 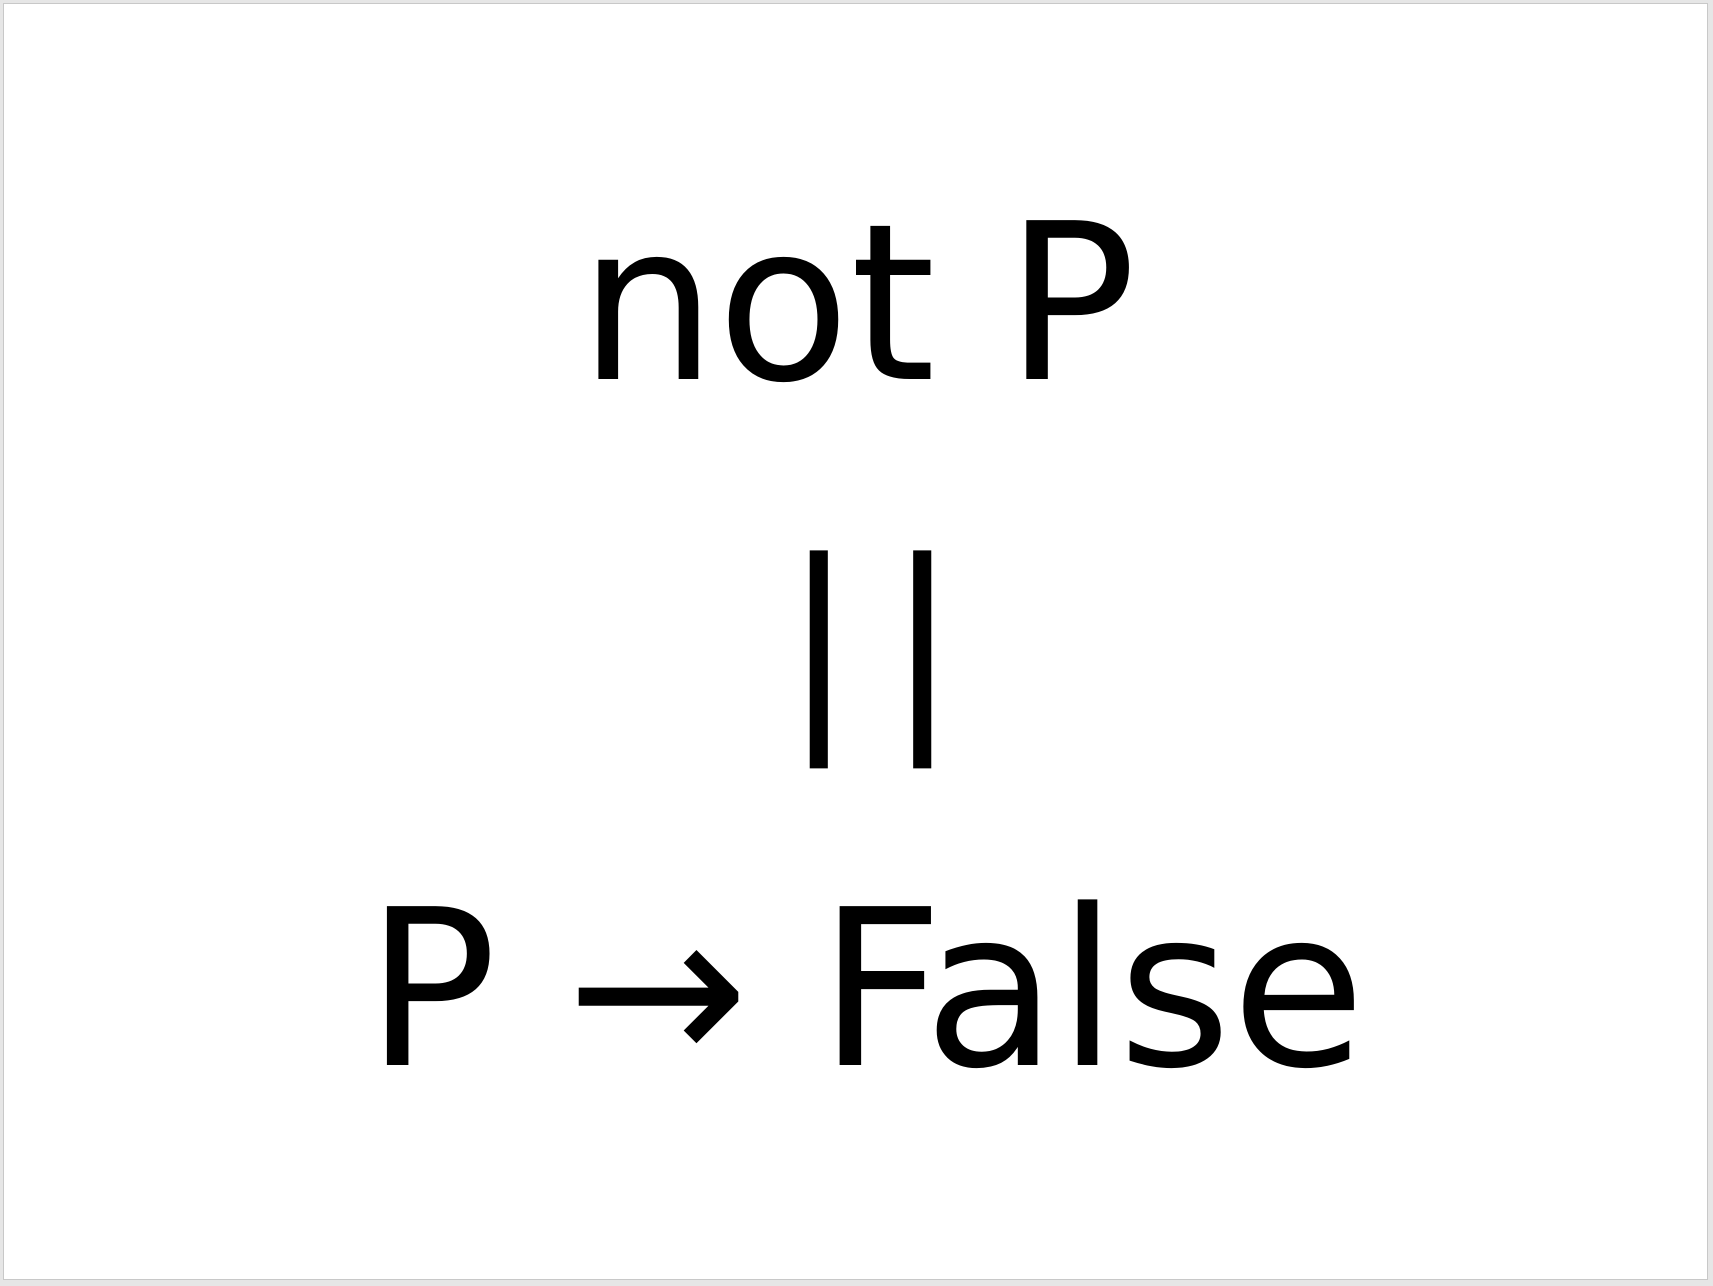 What do you see at coordinates (865, 990) in the screenshot?
I see `expression-p-implies-false: P → False` at bounding box center [865, 990].